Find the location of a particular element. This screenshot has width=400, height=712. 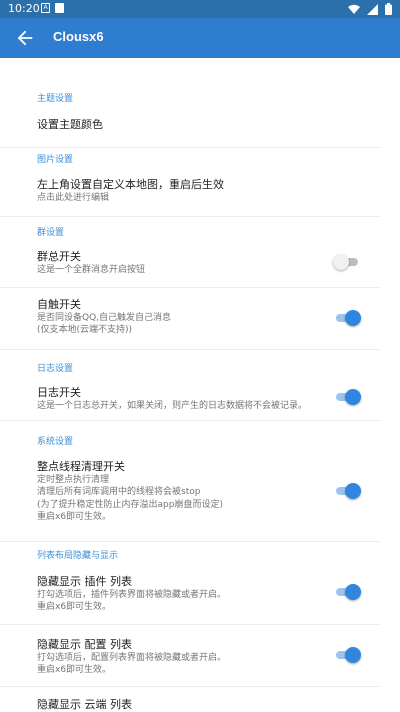

battery-icon is located at coordinates (388, 9).